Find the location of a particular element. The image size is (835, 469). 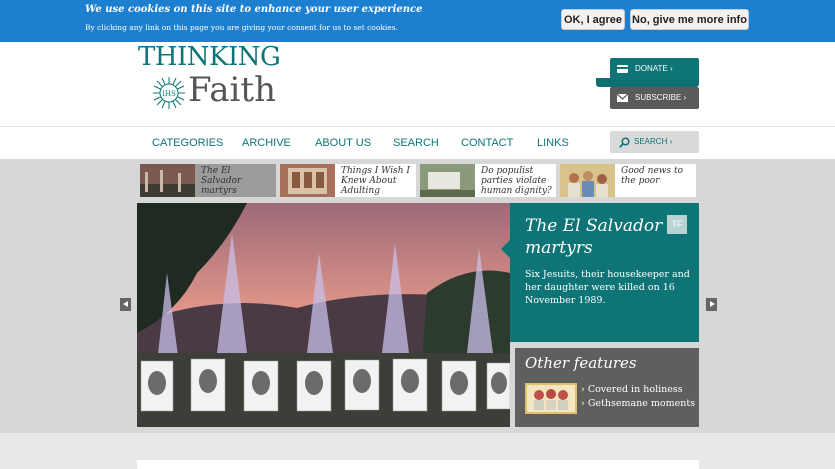

feature-badge: TF is located at coordinates (677, 224).